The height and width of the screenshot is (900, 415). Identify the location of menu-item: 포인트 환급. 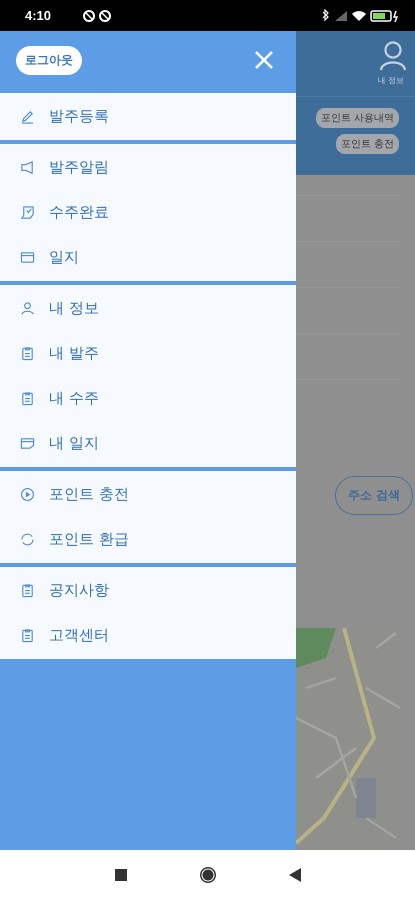
(148, 539).